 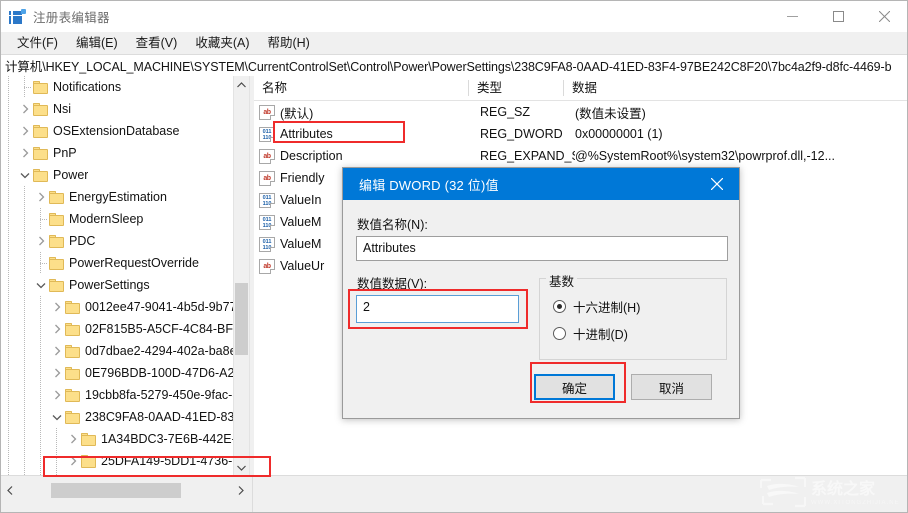 I want to click on bottom-separator, so click(x=252, y=494).